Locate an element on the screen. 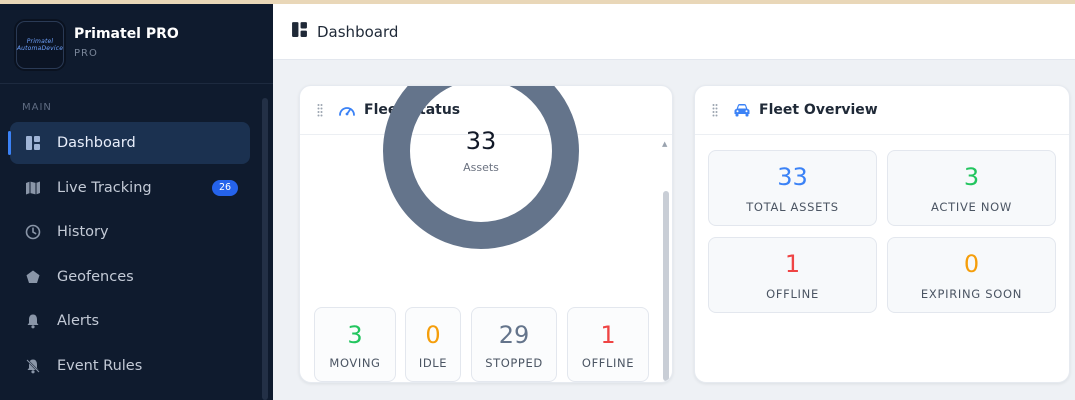 This screenshot has height=400, width=1075. car-icon is located at coordinates (742, 110).